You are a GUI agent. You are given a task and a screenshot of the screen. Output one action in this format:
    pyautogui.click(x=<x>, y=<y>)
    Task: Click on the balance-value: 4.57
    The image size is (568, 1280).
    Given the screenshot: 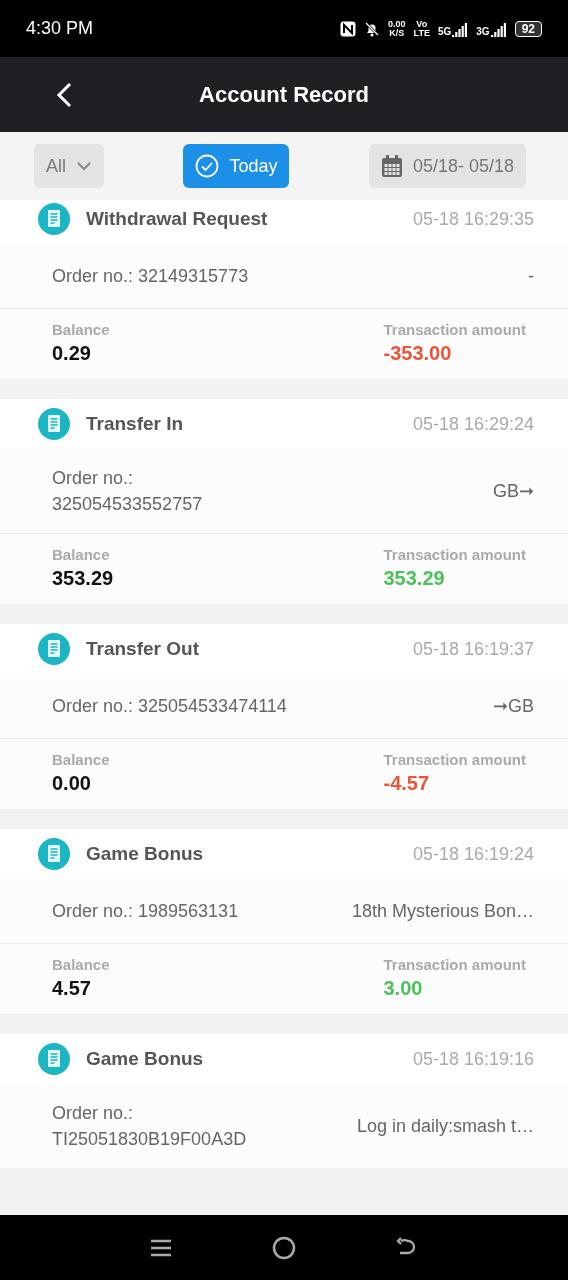 What is the action you would take?
    pyautogui.click(x=71, y=988)
    